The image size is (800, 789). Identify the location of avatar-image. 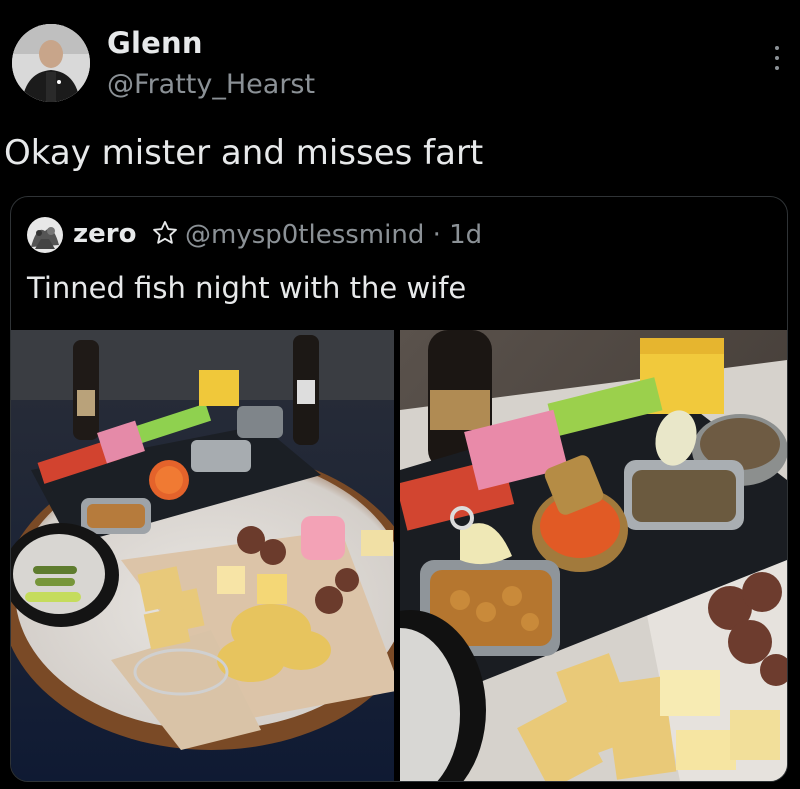
(51, 63).